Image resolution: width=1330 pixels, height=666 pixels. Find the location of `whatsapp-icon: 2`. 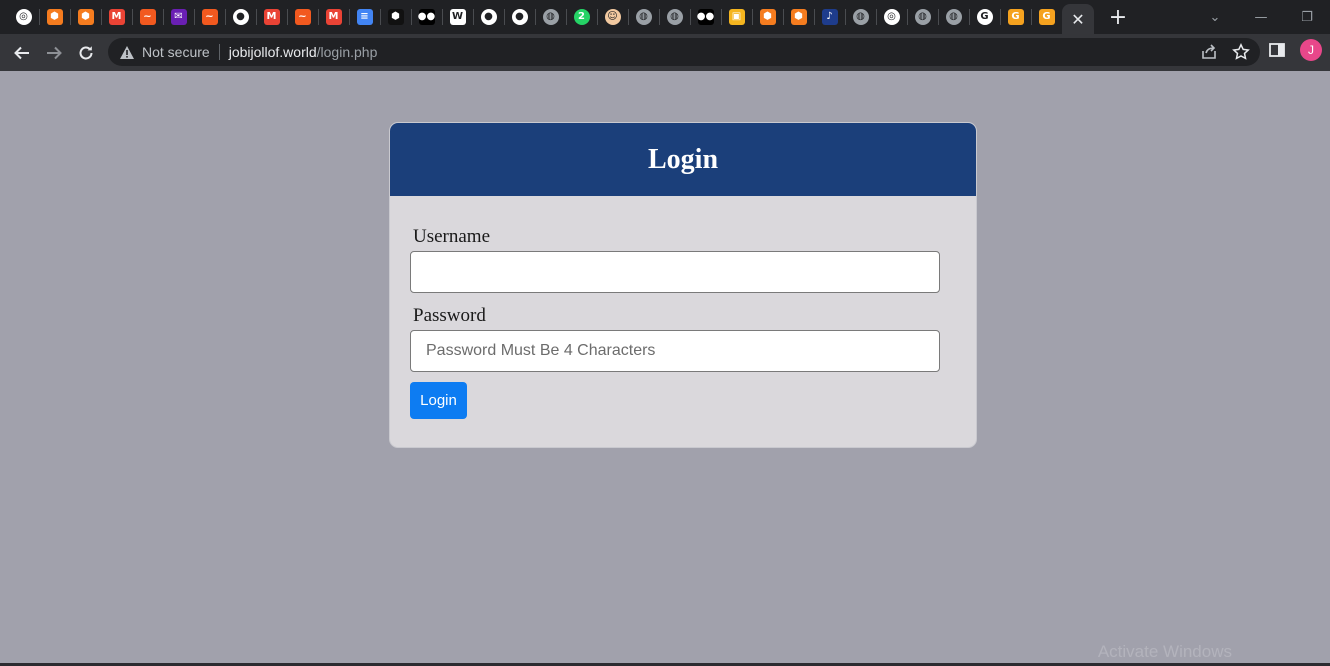

whatsapp-icon: 2 is located at coordinates (581, 17).